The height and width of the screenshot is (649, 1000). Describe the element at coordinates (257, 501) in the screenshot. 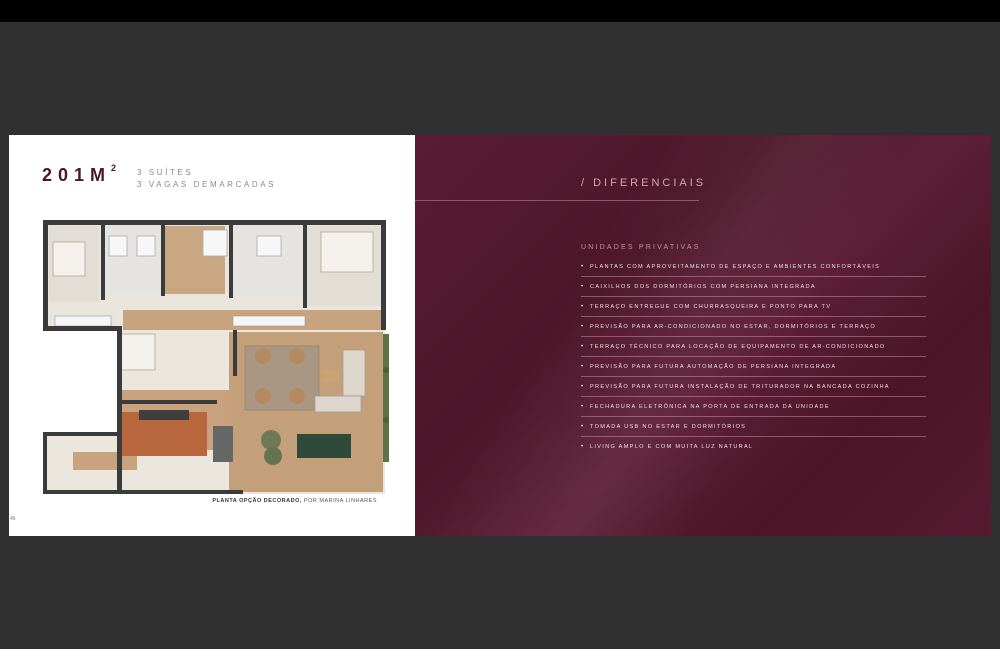

I see `plan-caption-bold: PLANTA OPÇÃO DECORADO,` at that location.